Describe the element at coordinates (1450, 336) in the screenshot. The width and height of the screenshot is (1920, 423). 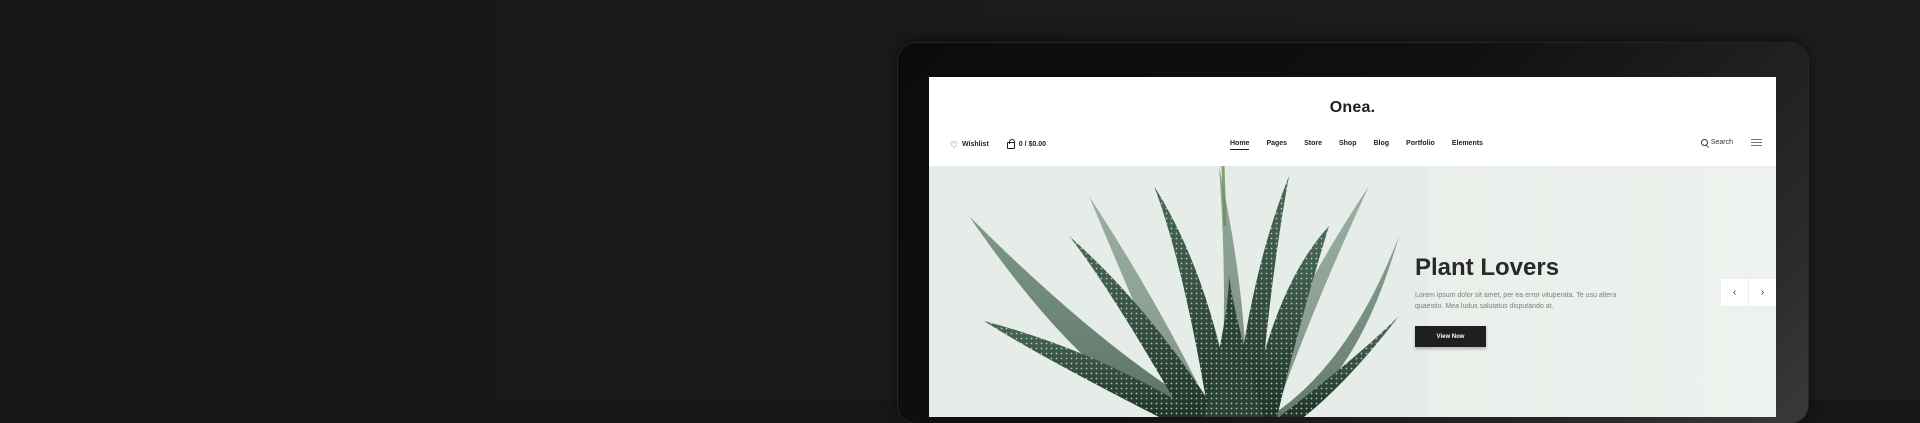
I see `view-now-button: View Now` at that location.